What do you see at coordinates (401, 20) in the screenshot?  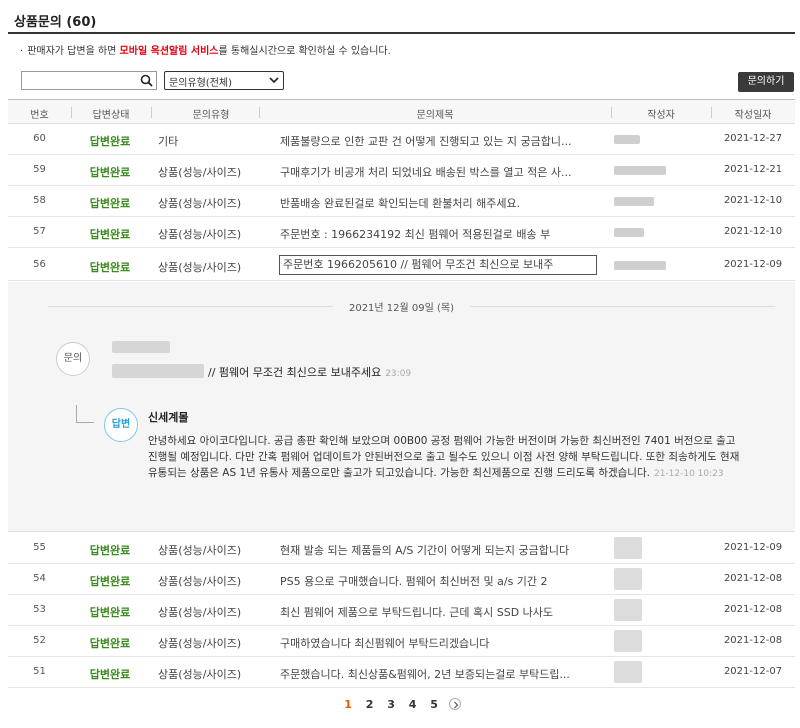 I see `section-header: 상품문의 (60)` at bounding box center [401, 20].